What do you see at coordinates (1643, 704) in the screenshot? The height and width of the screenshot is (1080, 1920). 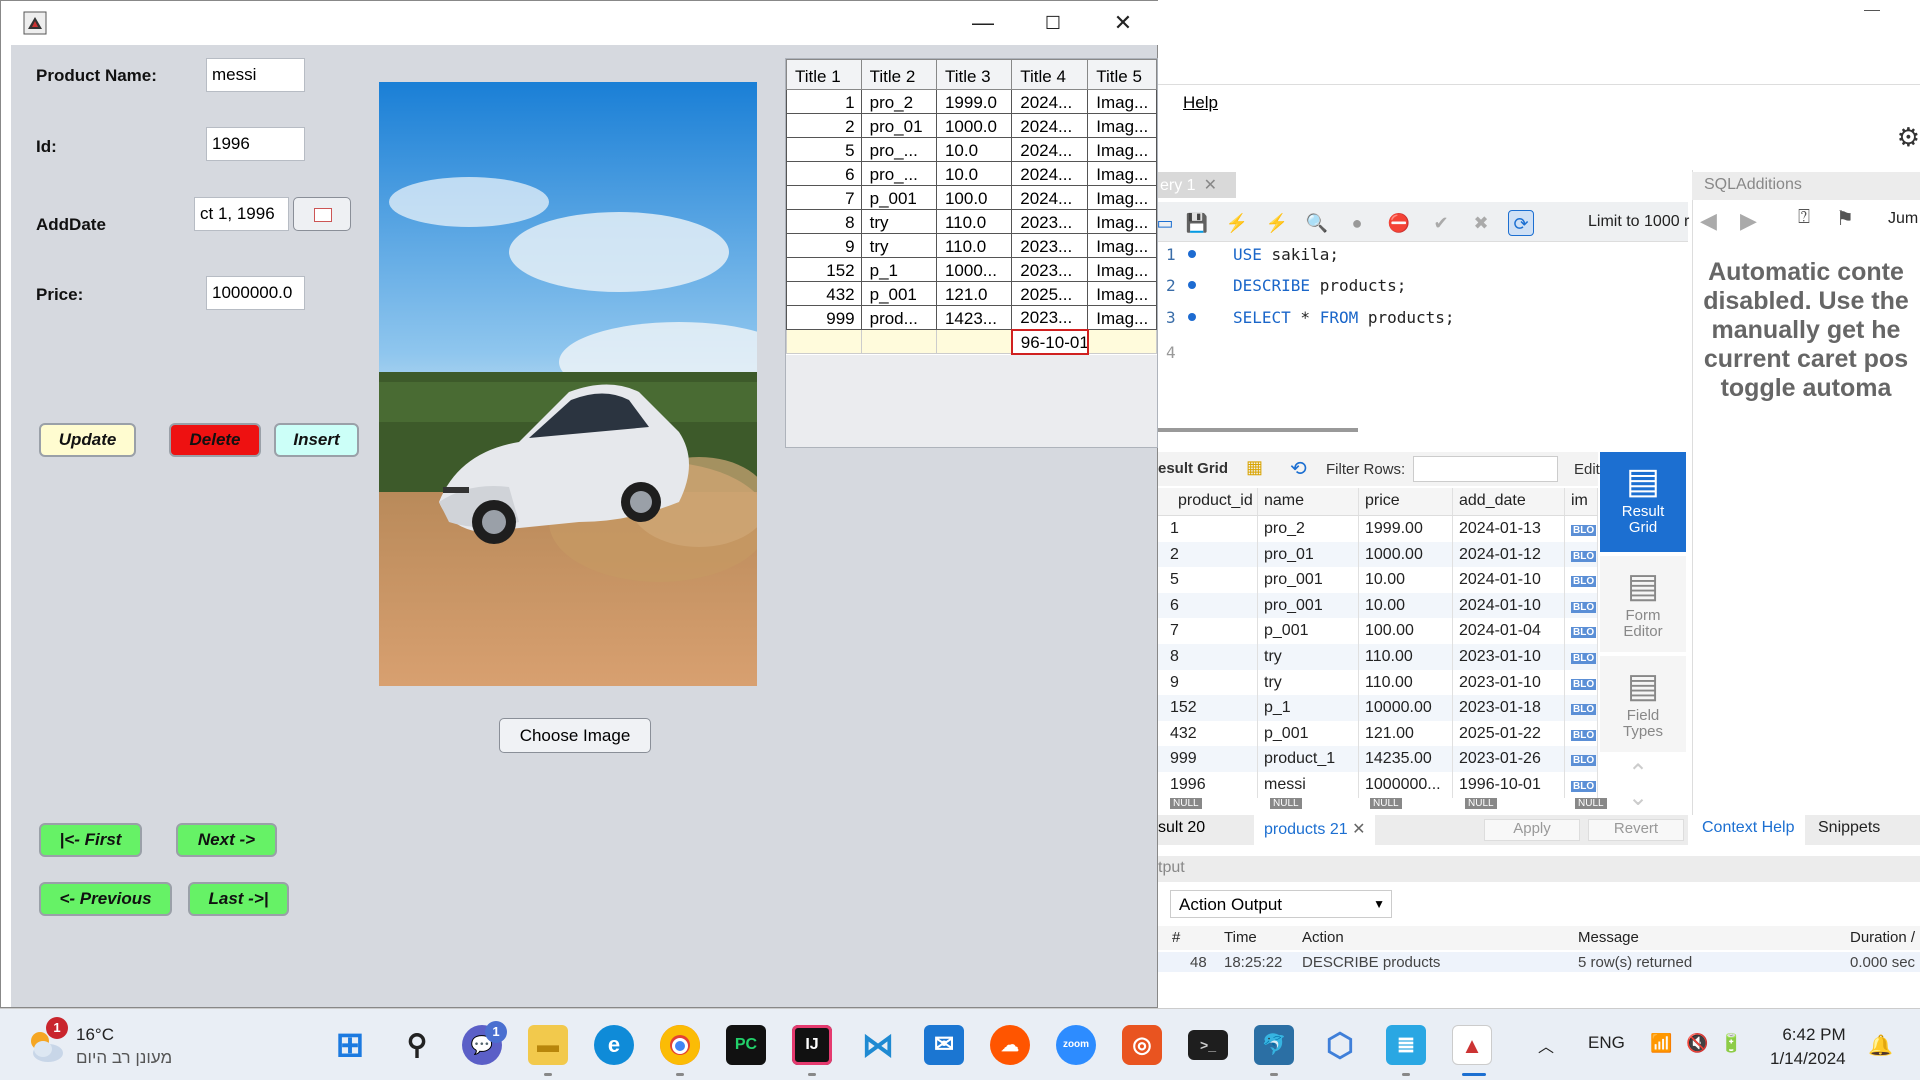 I see `field-types-button: ▤ Field Types` at bounding box center [1643, 704].